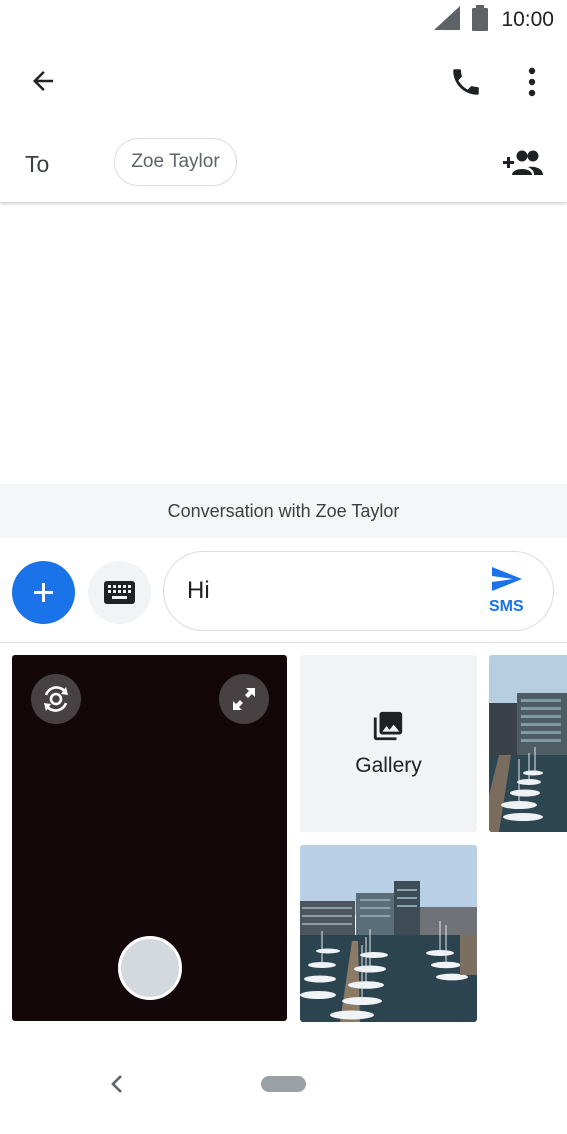  Describe the element at coordinates (388, 726) in the screenshot. I see `photo-library-icon` at that location.